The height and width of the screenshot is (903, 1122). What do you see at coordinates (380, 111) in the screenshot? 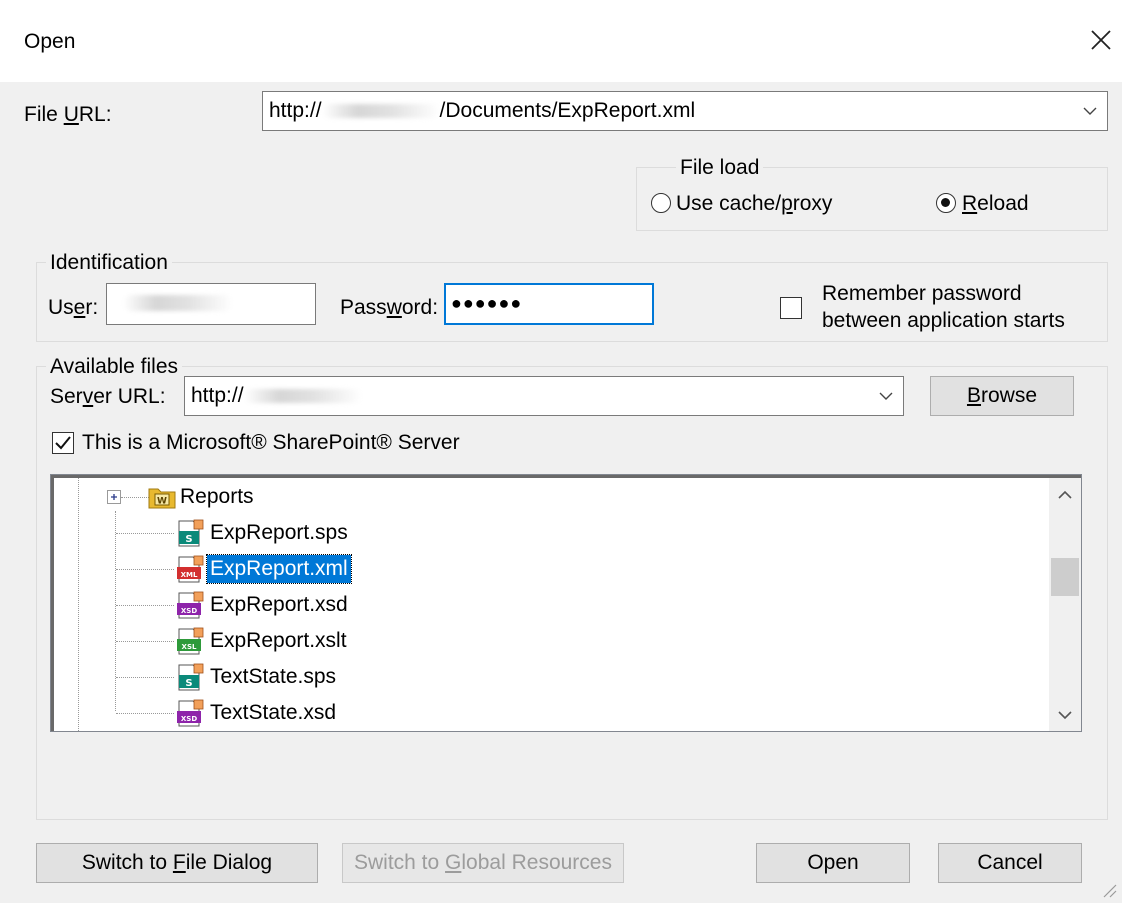
I see `redacted-host` at bounding box center [380, 111].